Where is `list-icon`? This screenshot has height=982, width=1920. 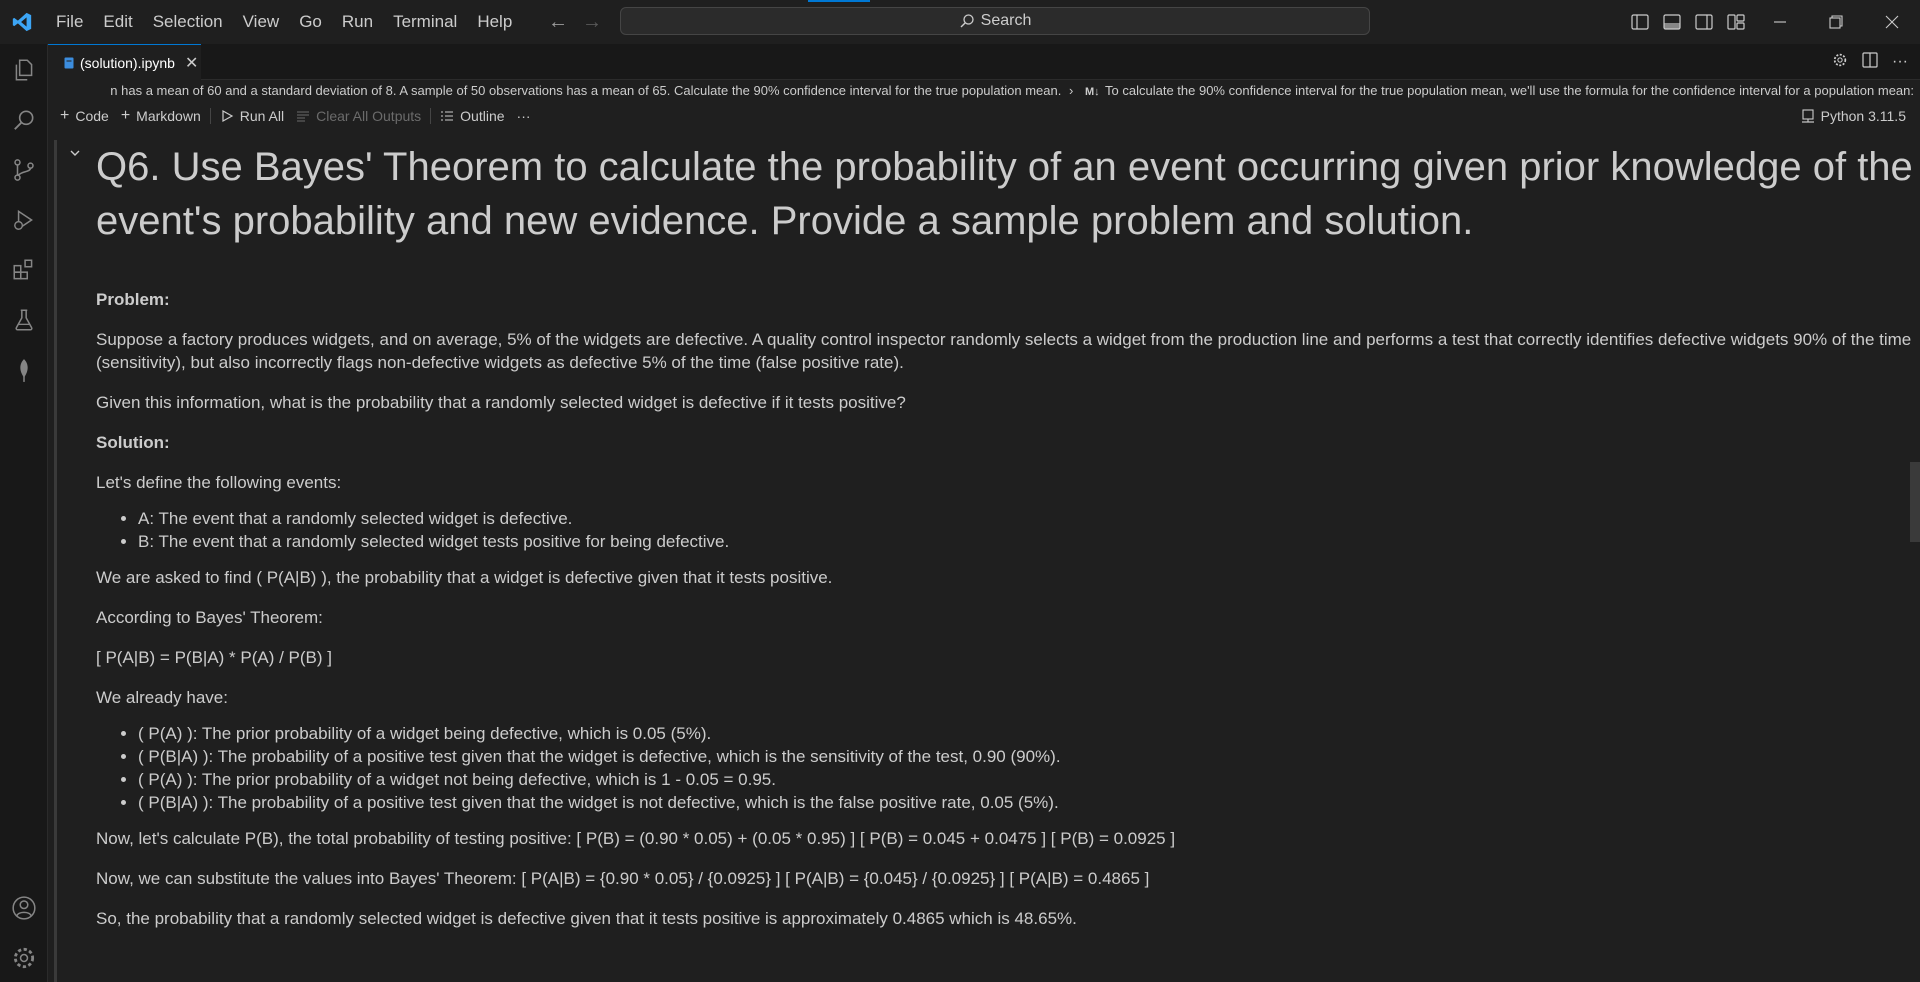
list-icon is located at coordinates (447, 116).